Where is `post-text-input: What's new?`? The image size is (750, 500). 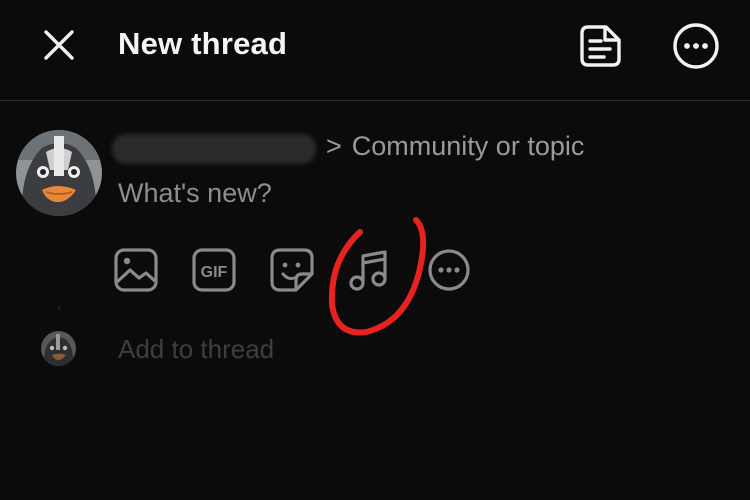 post-text-input: What's new? is located at coordinates (195, 193).